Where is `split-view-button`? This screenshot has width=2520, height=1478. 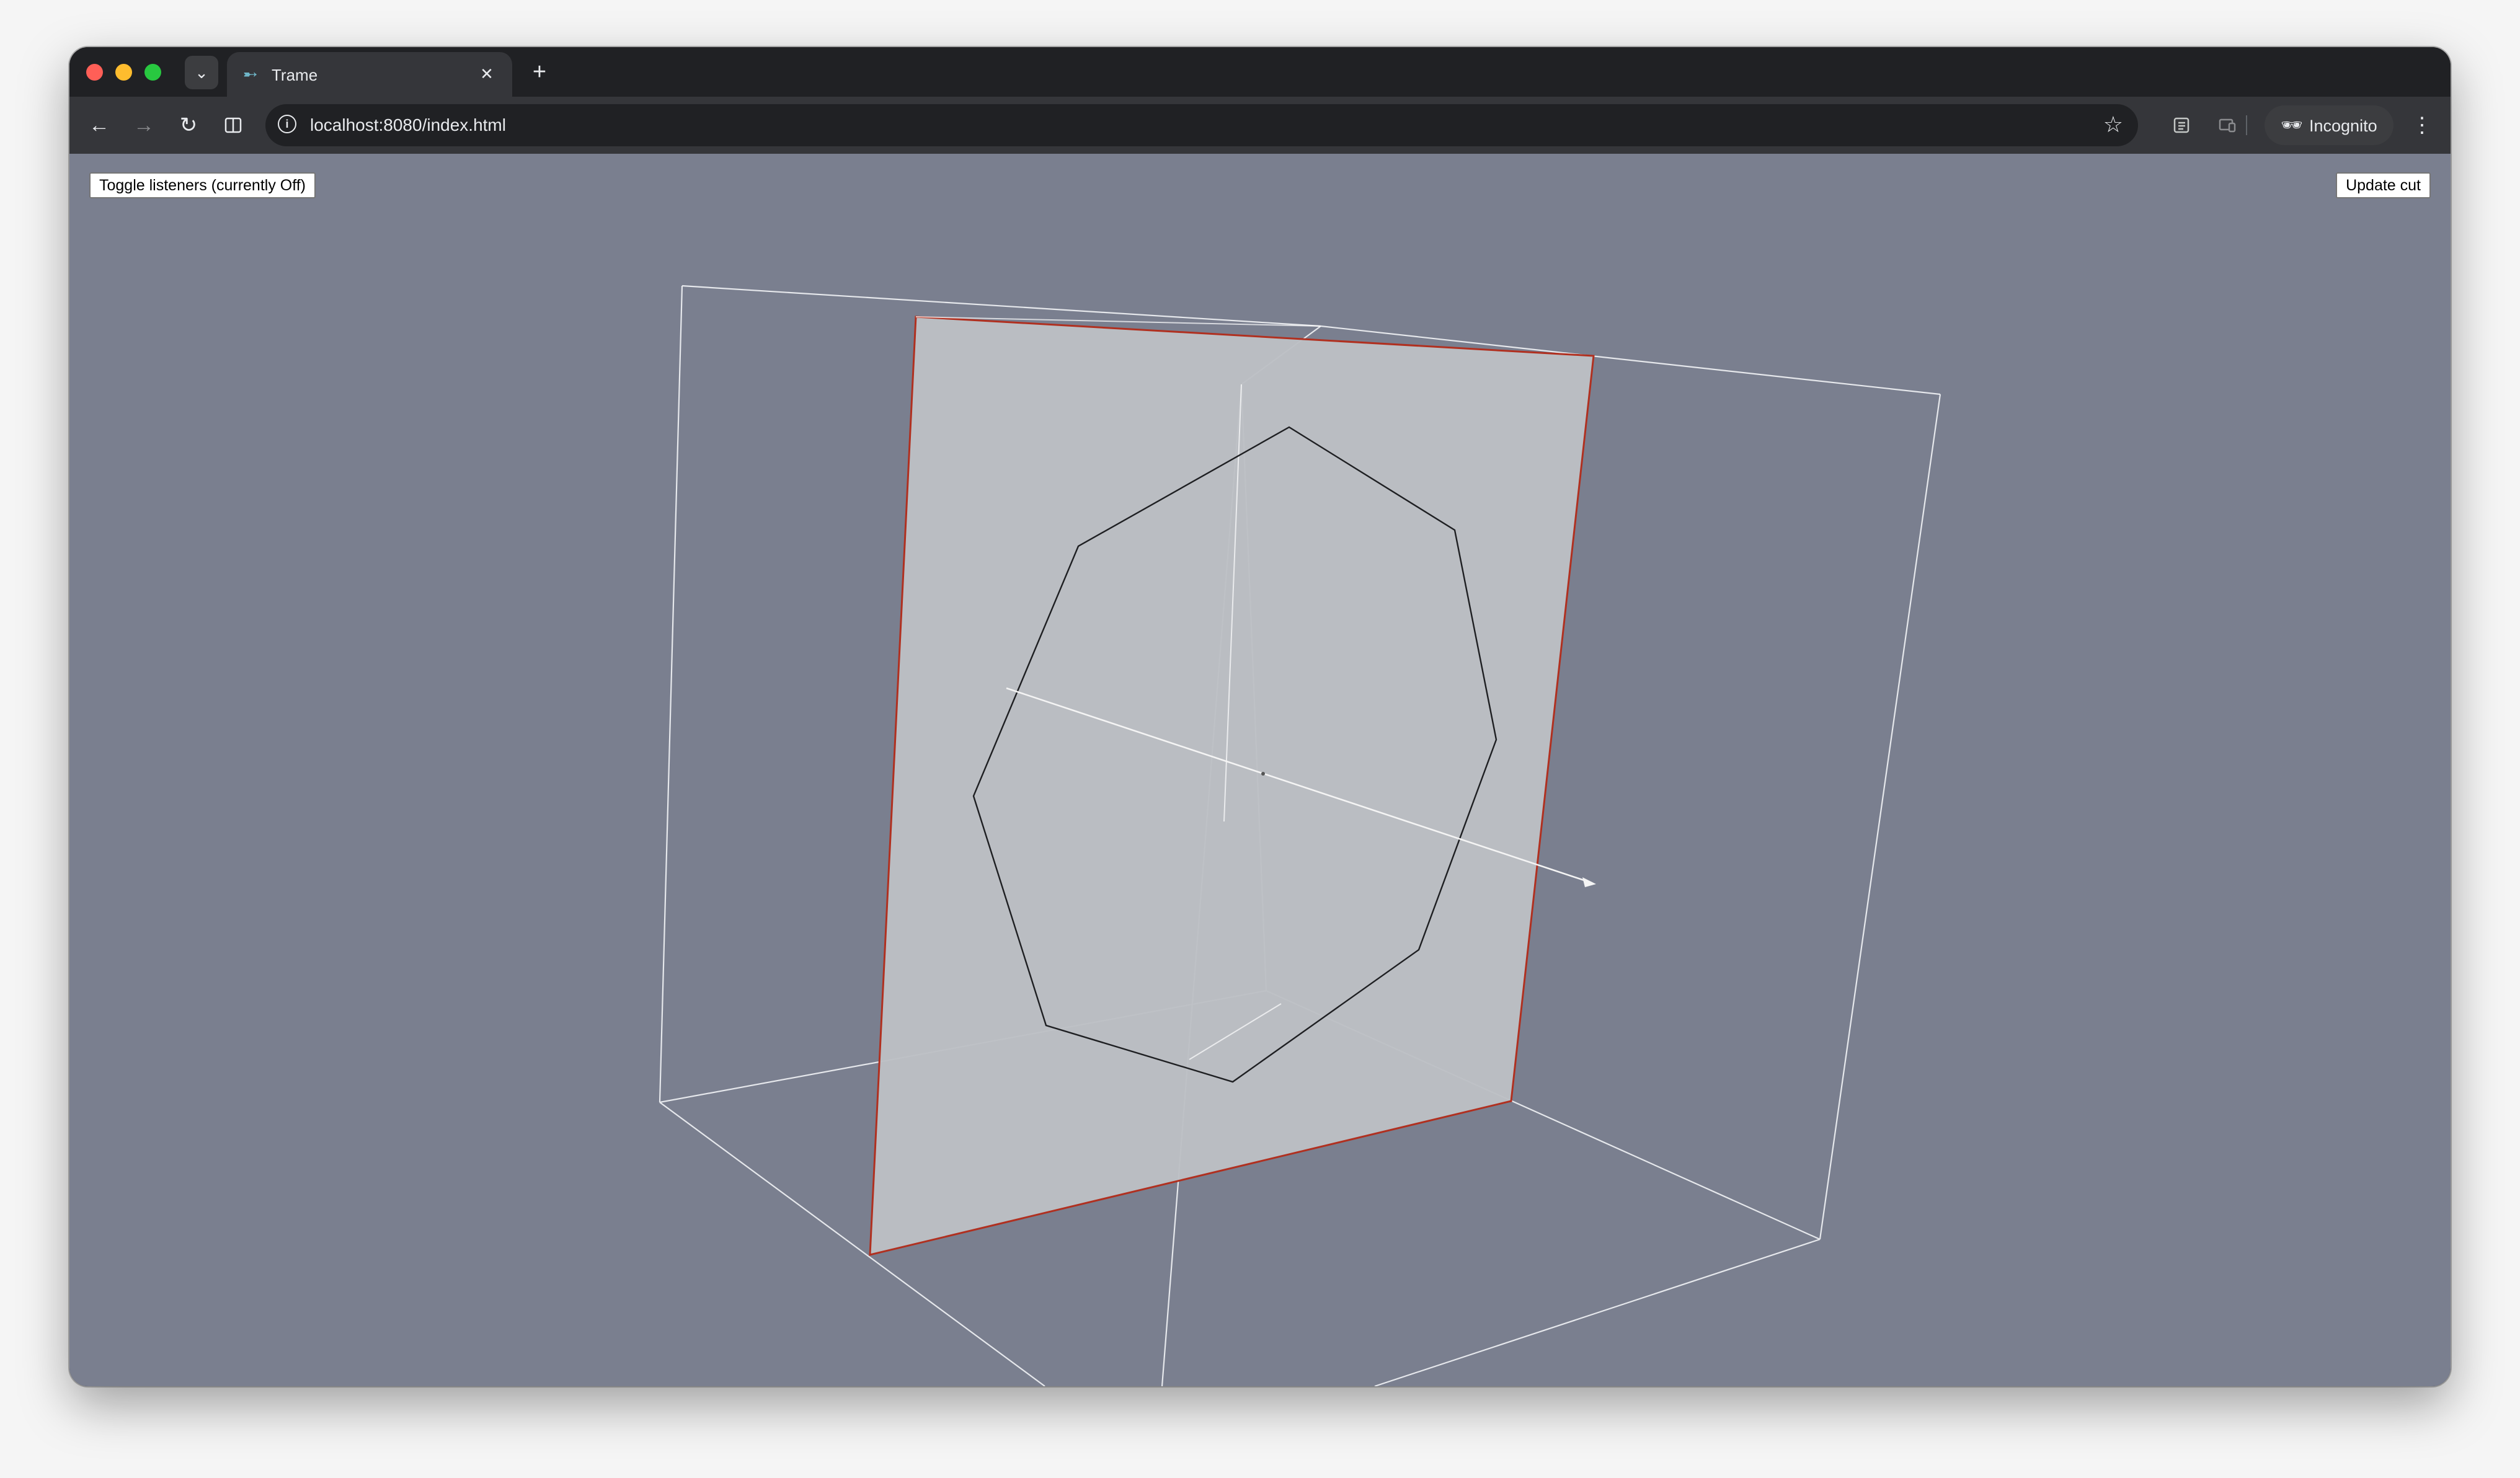
split-view-button is located at coordinates (233, 125).